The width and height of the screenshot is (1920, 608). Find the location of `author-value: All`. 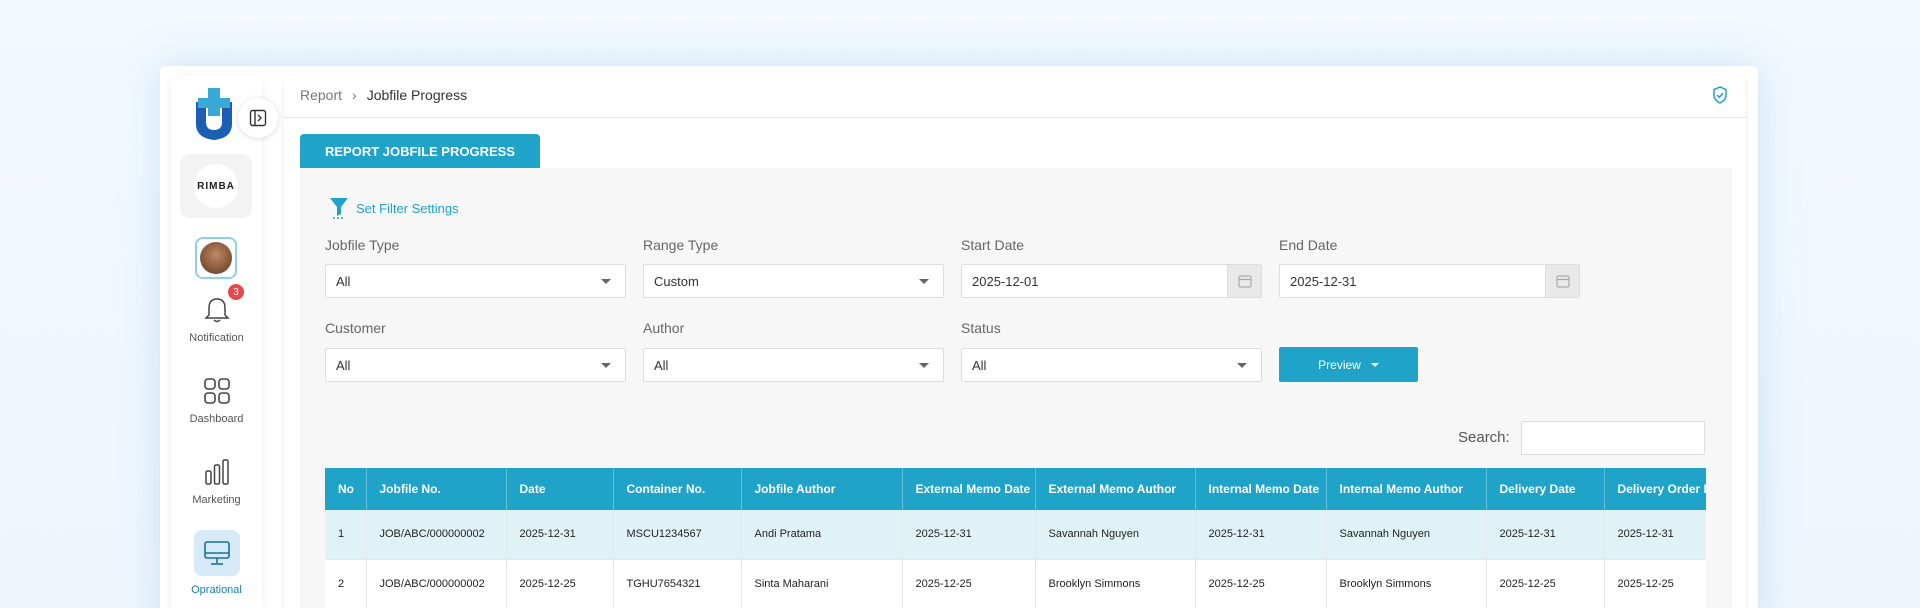

author-value: All is located at coordinates (661, 365).